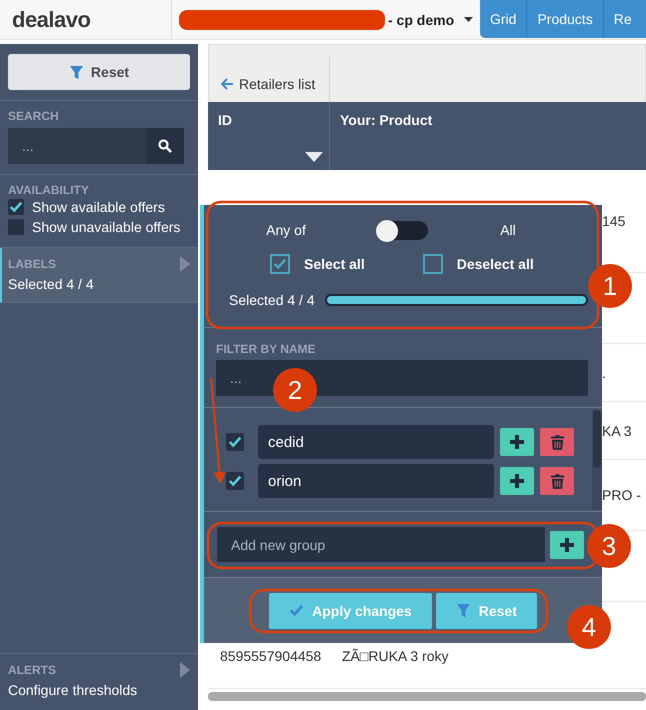 This screenshot has width=646, height=710. Describe the element at coordinates (266, 349) in the screenshot. I see `section-label: FILTER BY NAME` at that location.